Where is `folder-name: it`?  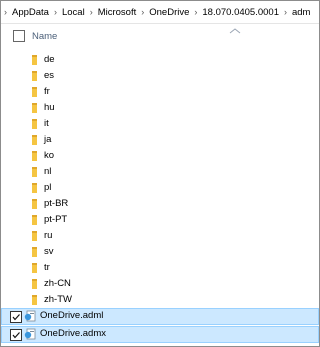 folder-name: it is located at coordinates (46, 123).